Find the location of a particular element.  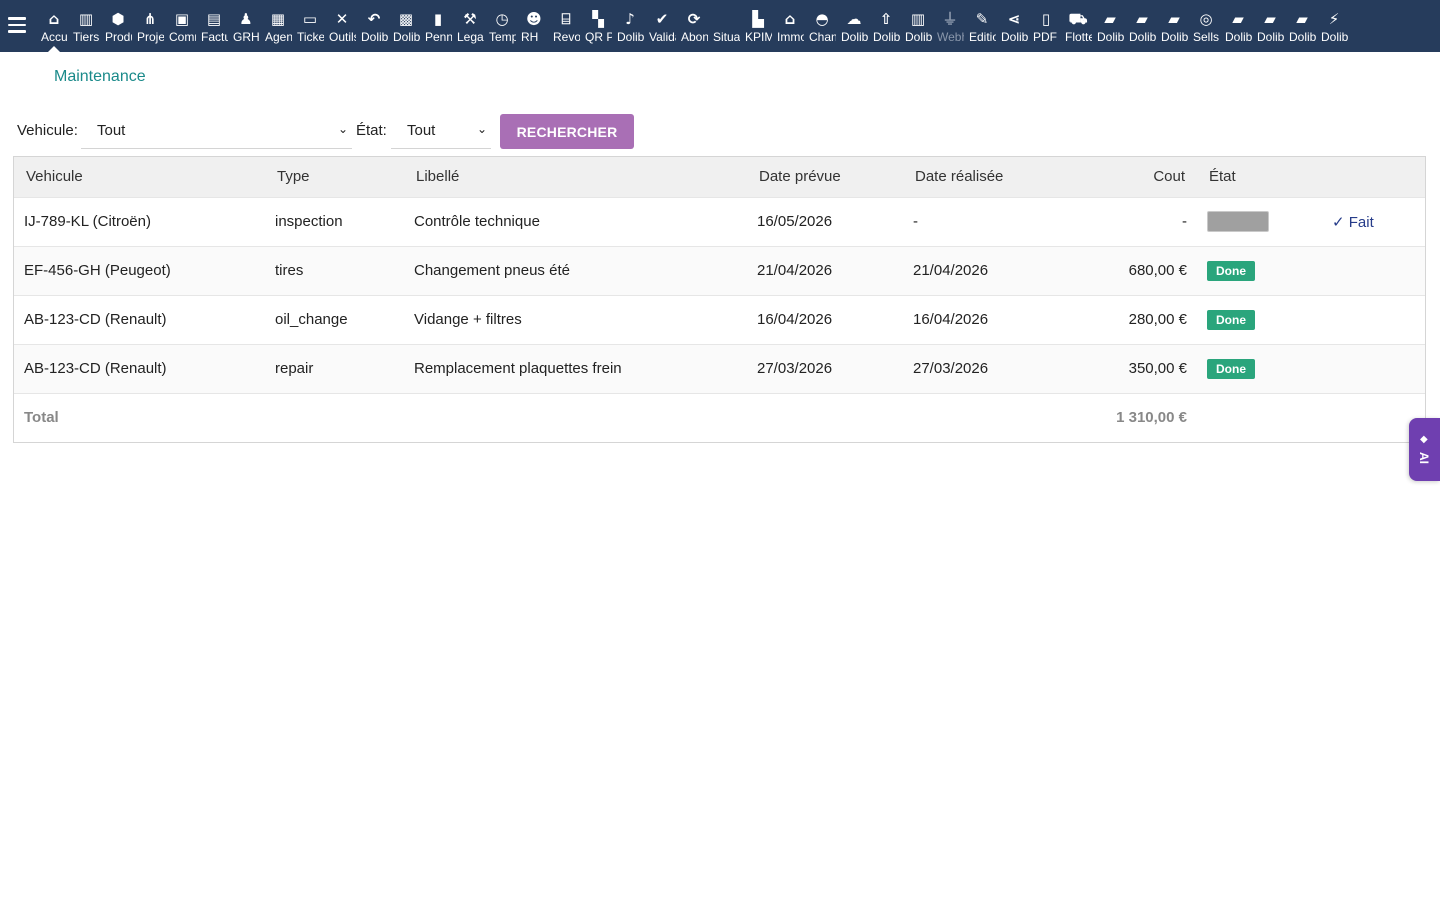

menu-item: ⚡ Dolibarr is located at coordinates (1334, 26).